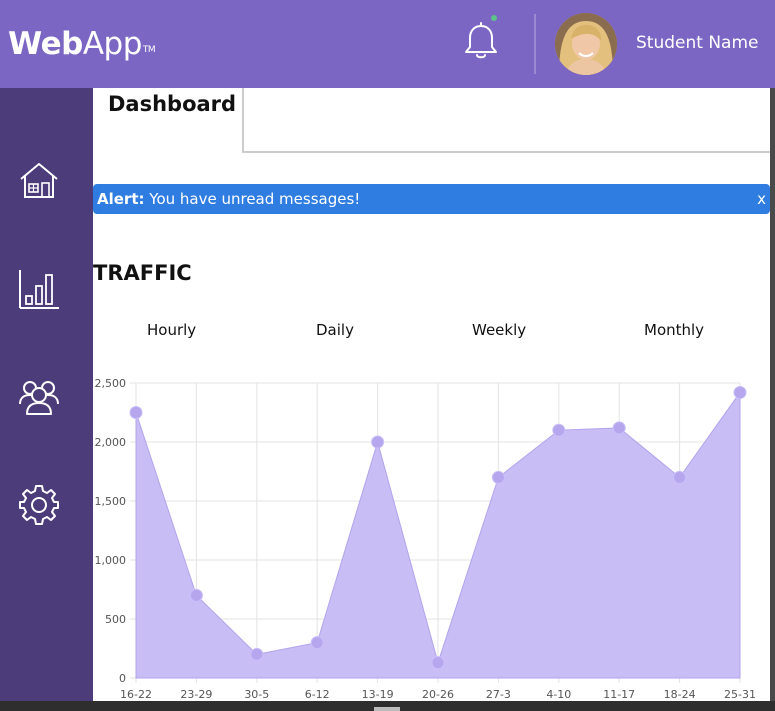 Image resolution: width=775 pixels, height=711 pixels. I want to click on logo-text-bold: Web, so click(45, 44).